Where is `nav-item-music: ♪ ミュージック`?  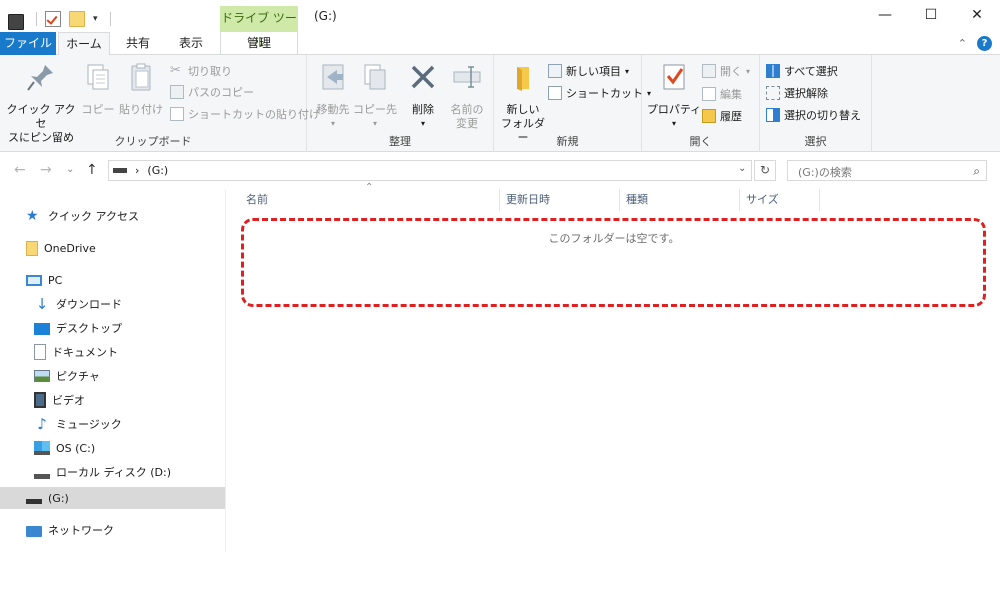
nav-item-music: ♪ ミュージック is located at coordinates (78, 424).